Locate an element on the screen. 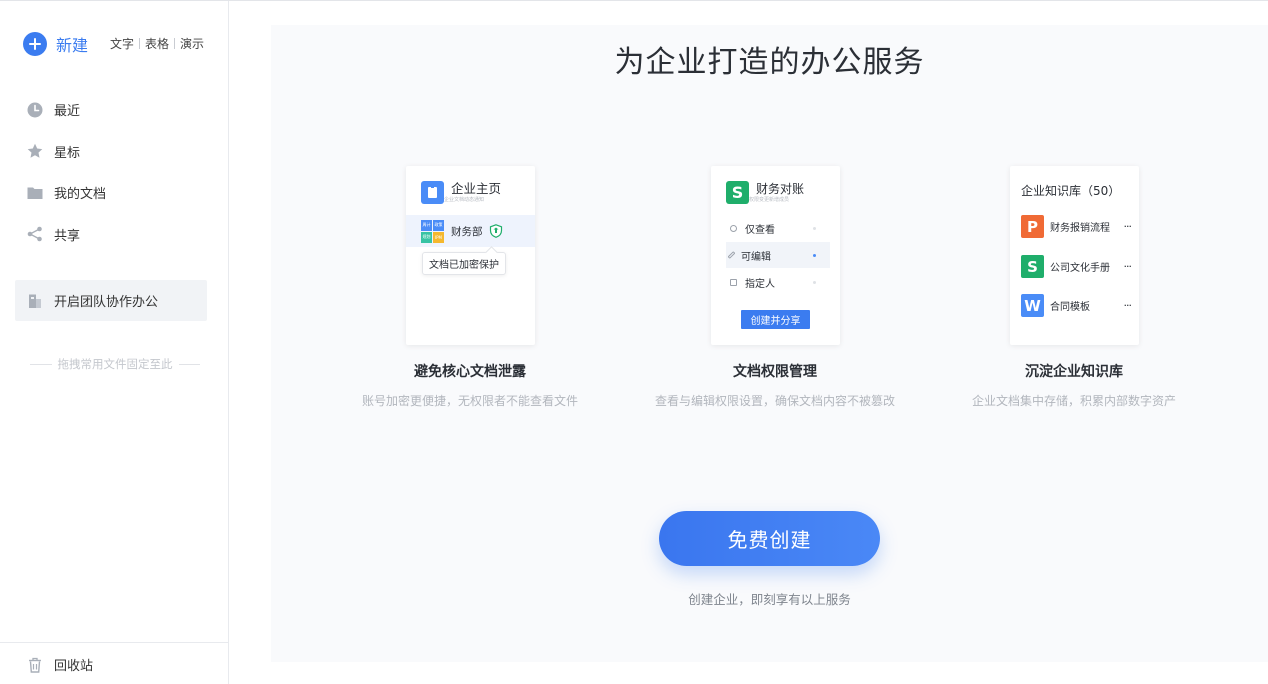 This screenshot has height=684, width=1268. card-header: 企业主页 企业文档动态通知 is located at coordinates (461, 192).